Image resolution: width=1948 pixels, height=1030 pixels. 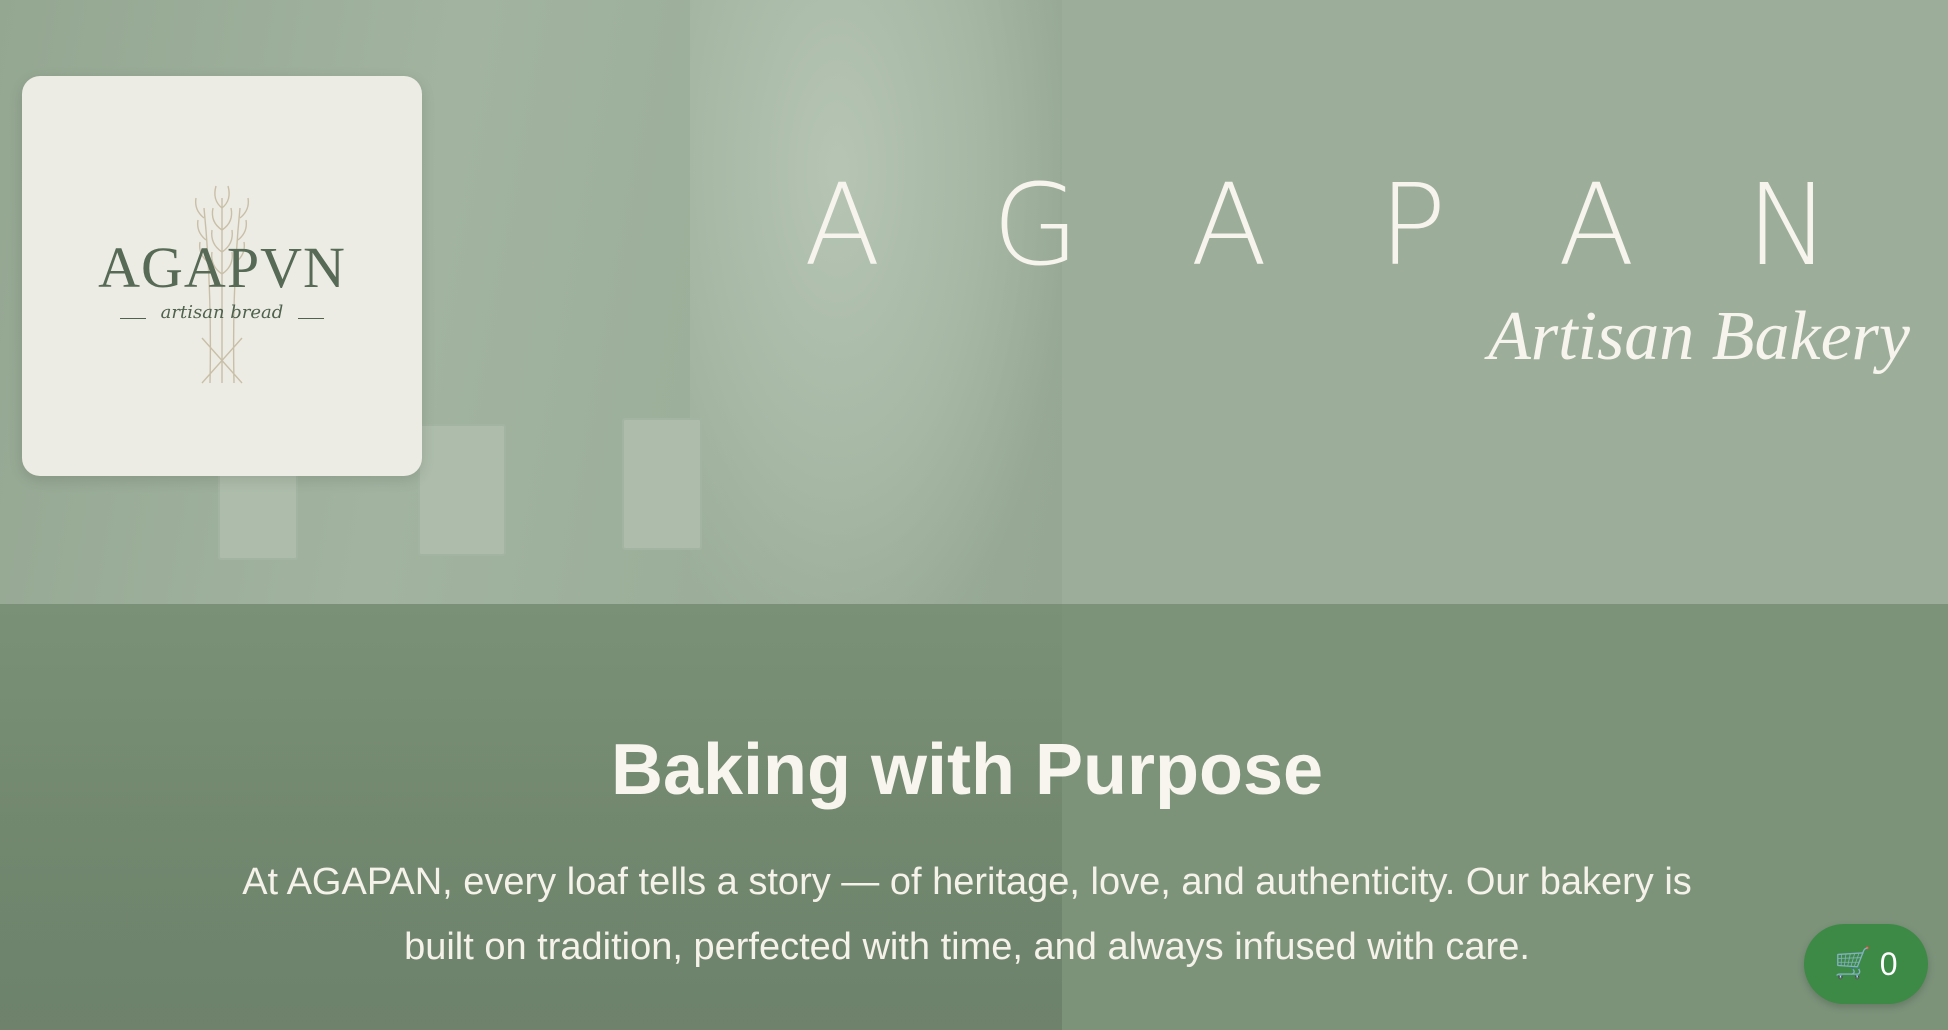 I want to click on cart-icon: 🛒, so click(x=1853, y=963).